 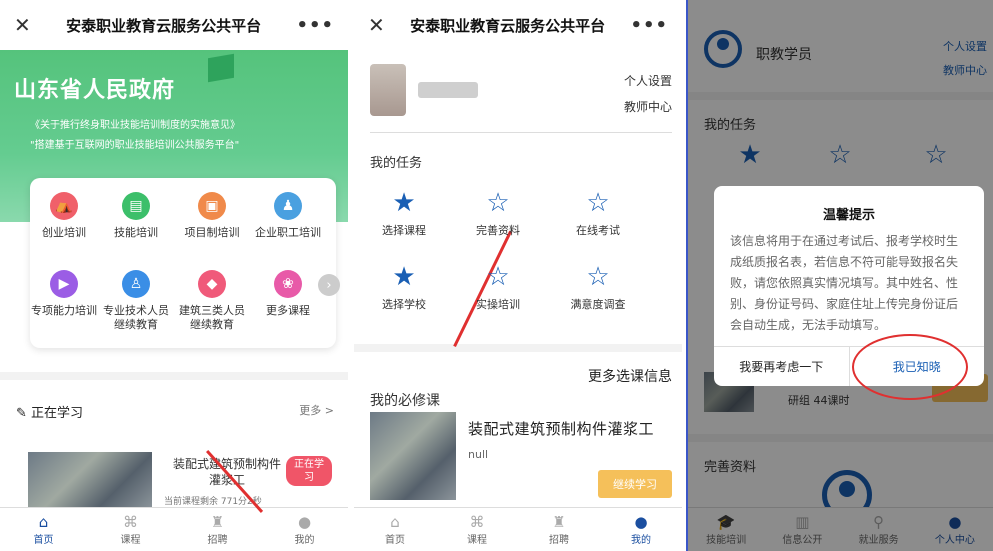 What do you see at coordinates (478, 454) in the screenshot?
I see `course-subtitle: null` at bounding box center [478, 454].